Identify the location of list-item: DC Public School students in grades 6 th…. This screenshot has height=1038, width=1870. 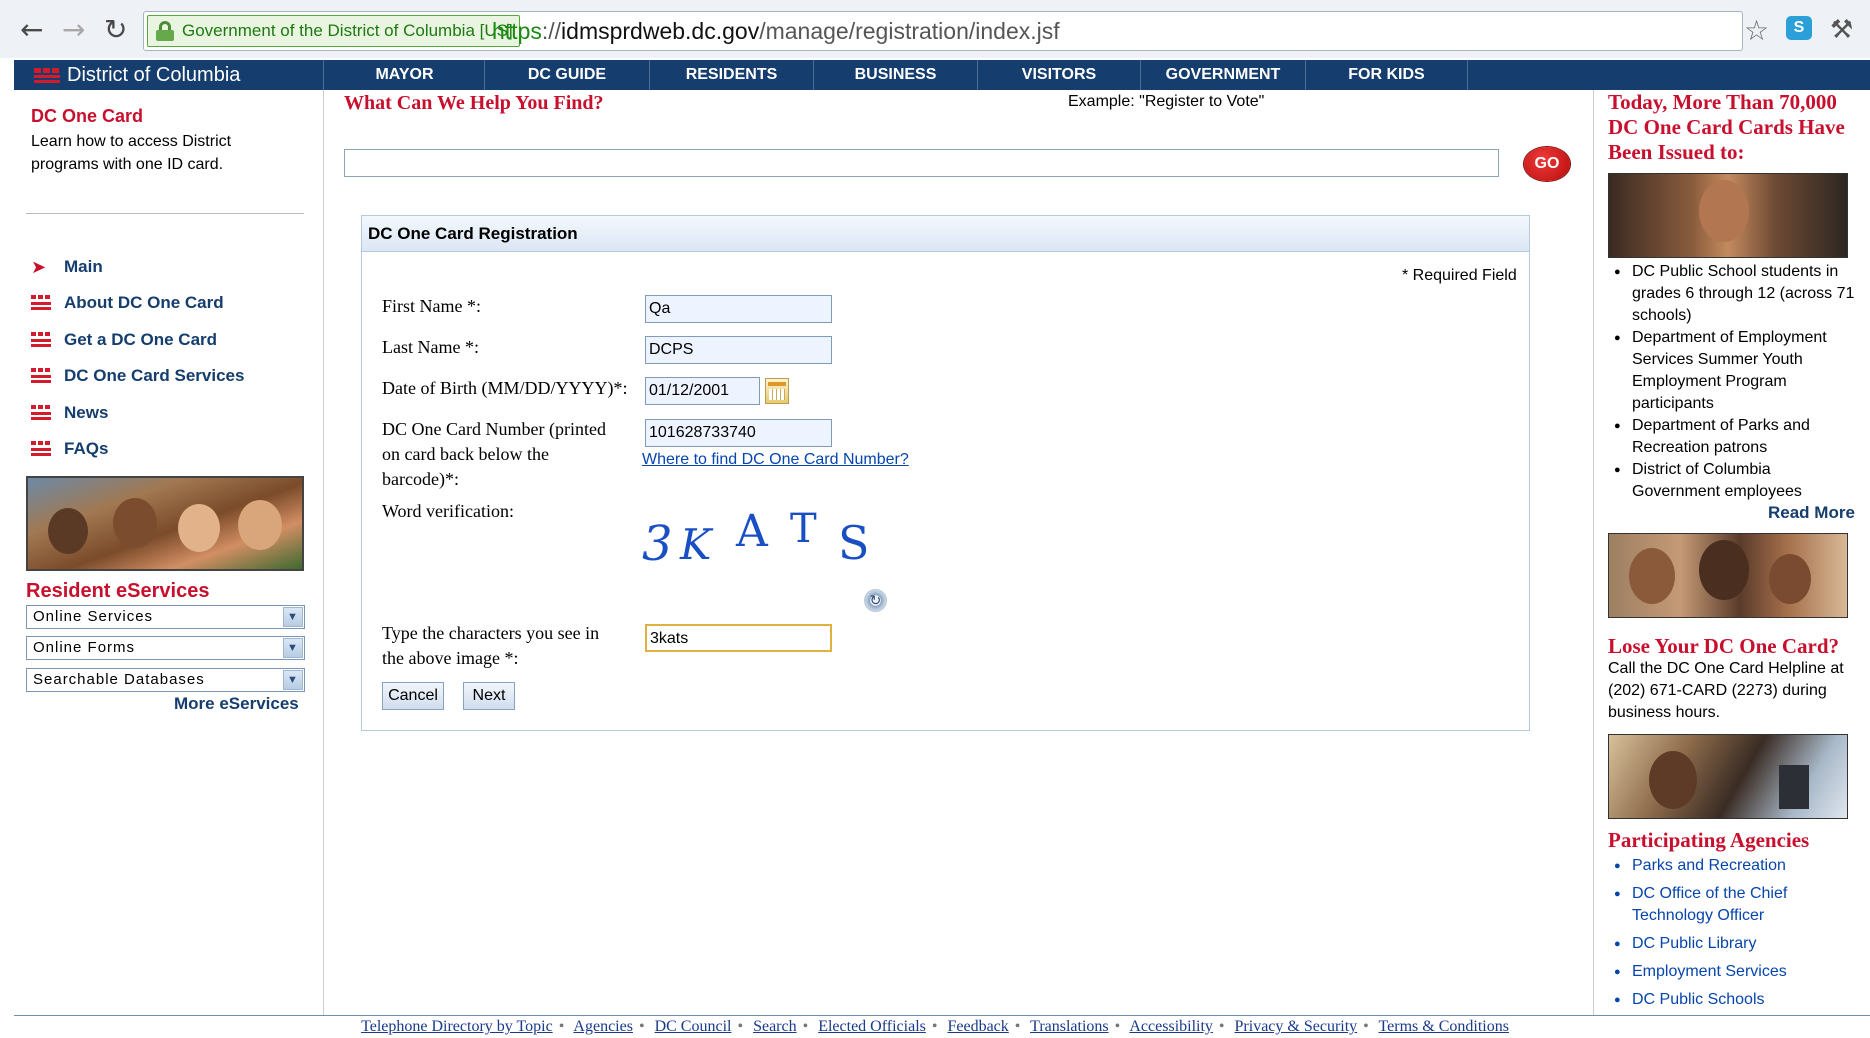
(1733, 294).